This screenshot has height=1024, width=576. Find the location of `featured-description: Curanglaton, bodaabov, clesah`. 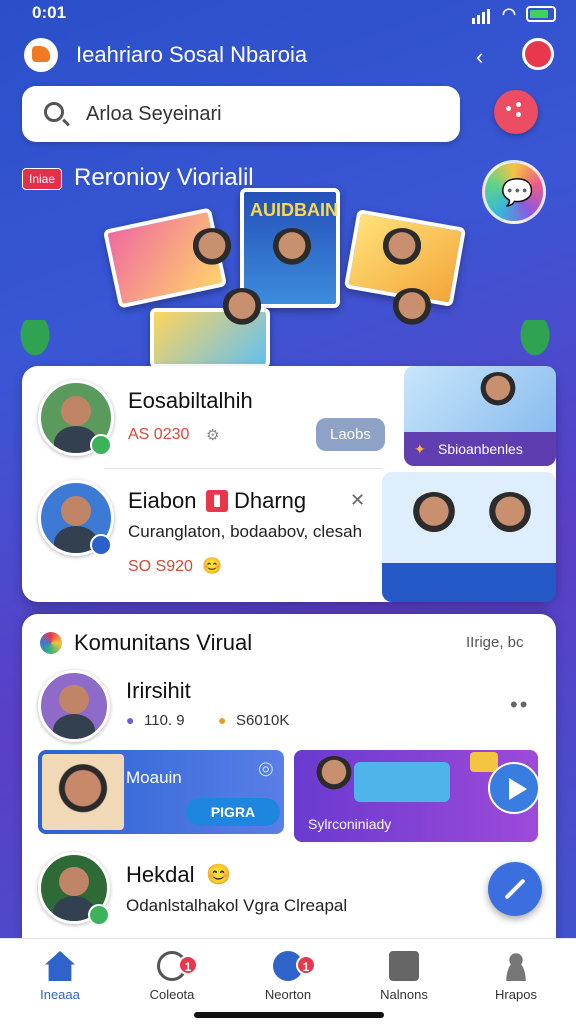

featured-description: Curanglaton, bodaabov, clesah is located at coordinates (245, 531).